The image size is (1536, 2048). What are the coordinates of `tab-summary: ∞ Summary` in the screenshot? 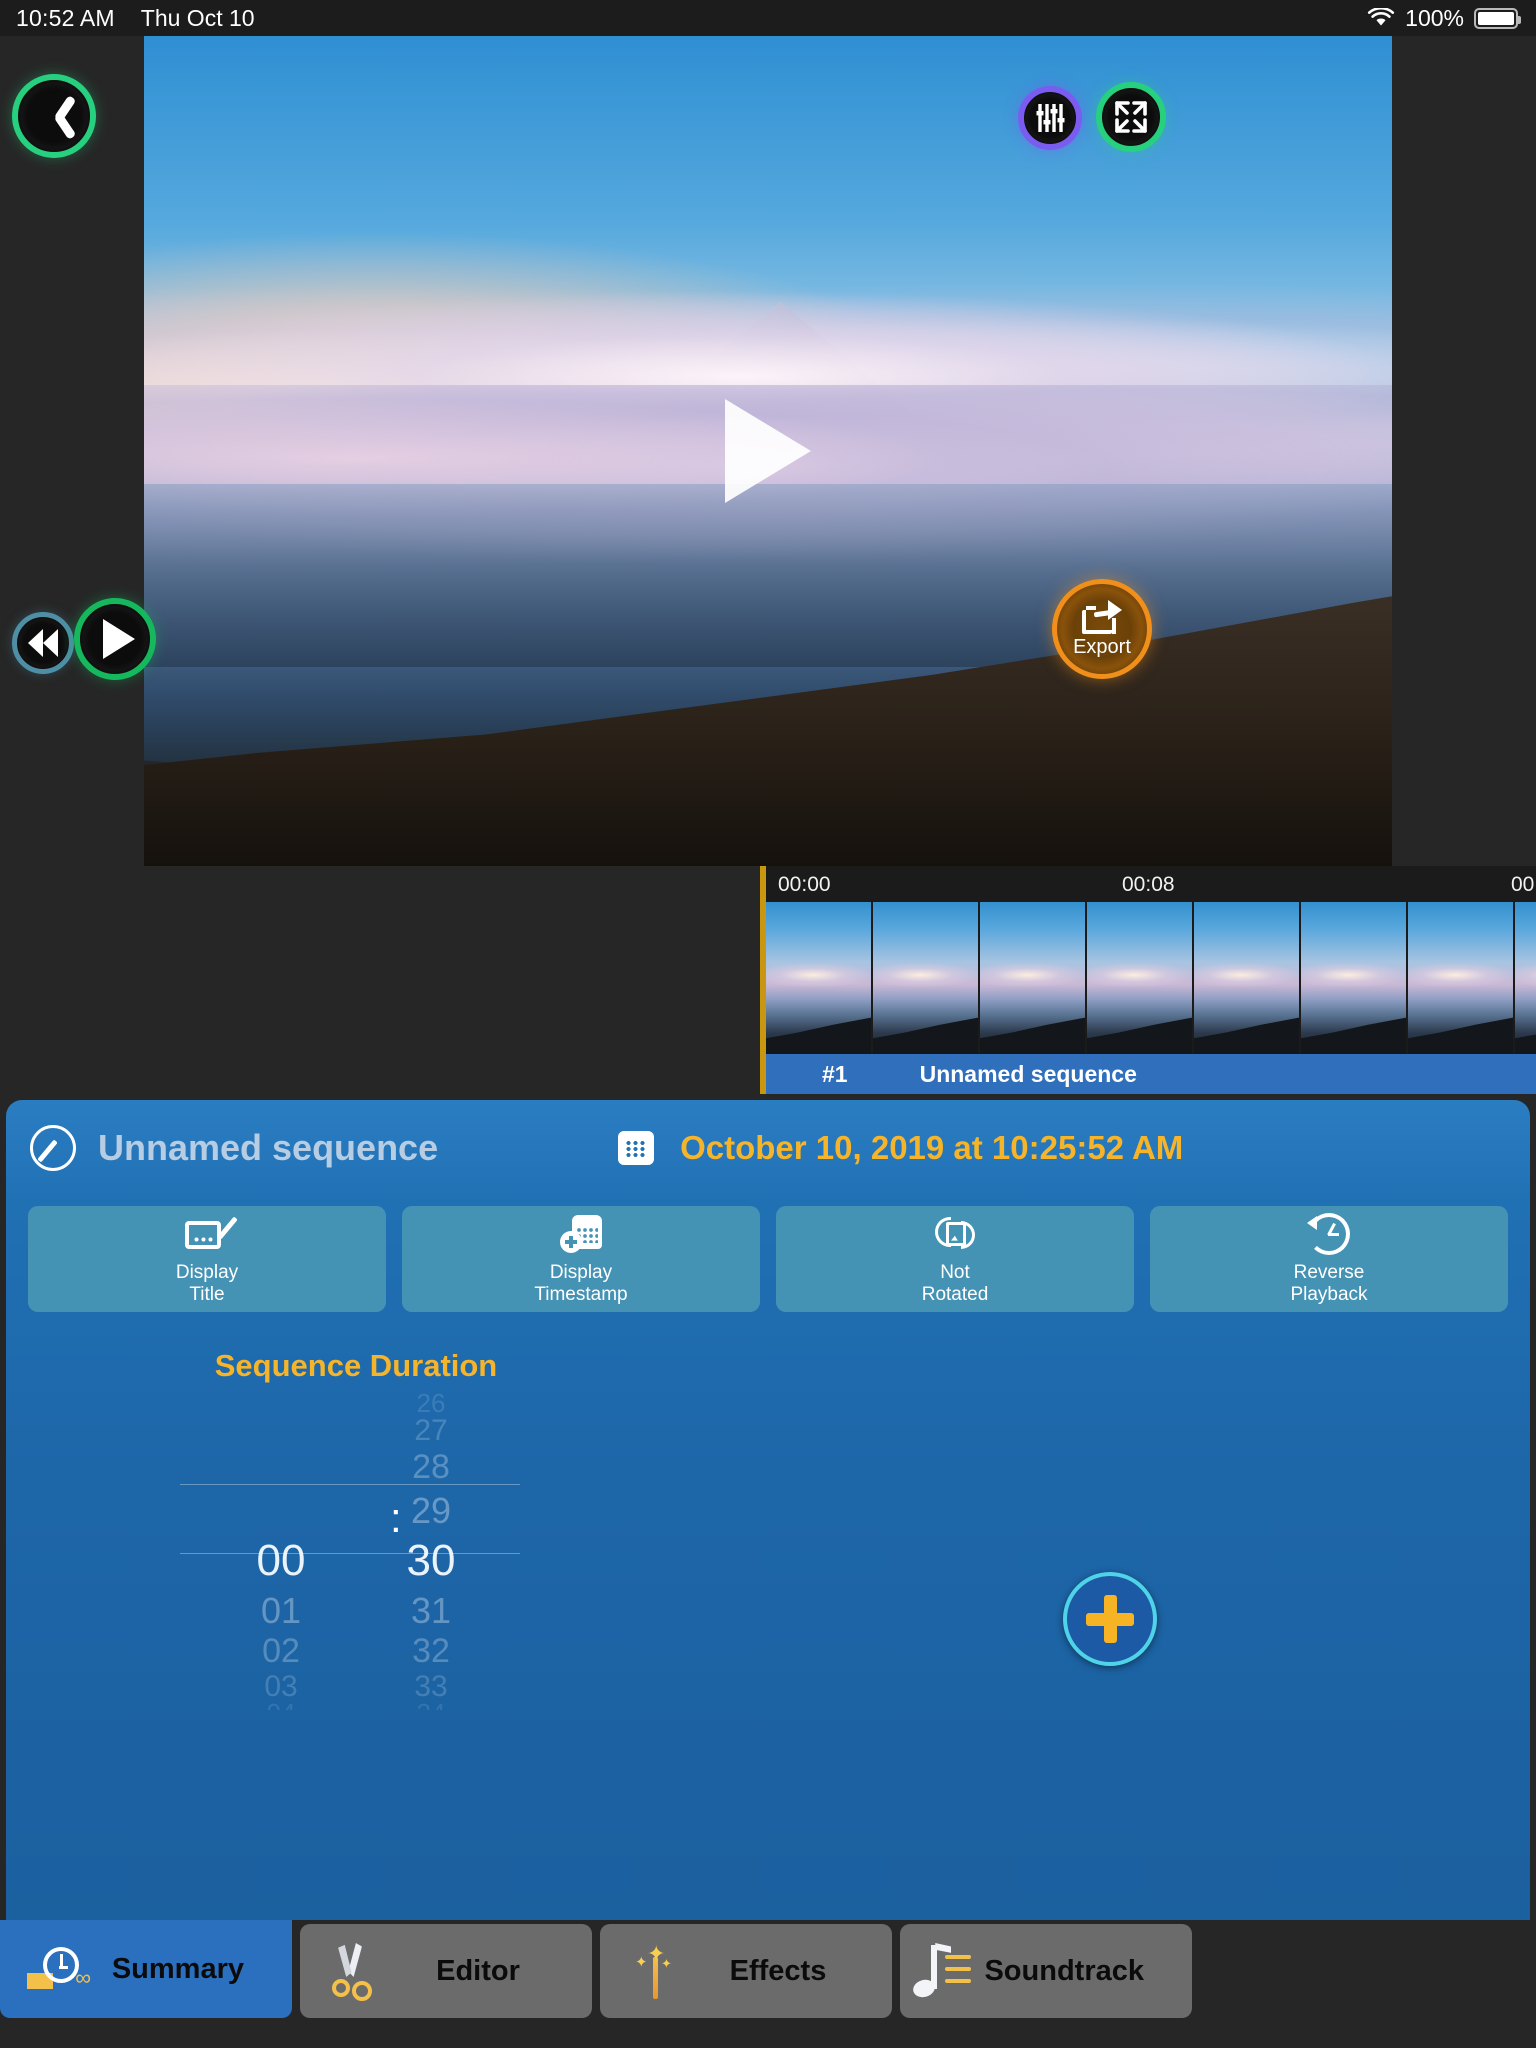 It's located at (146, 1969).